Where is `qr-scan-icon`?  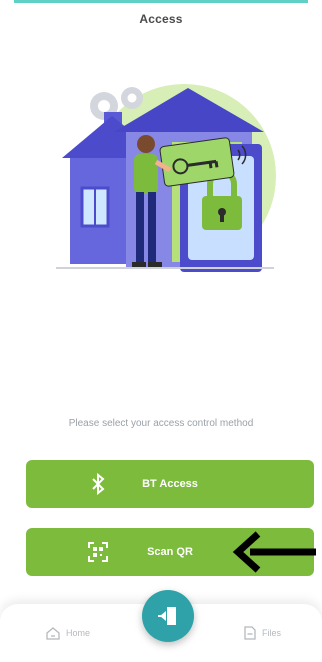
qr-scan-icon is located at coordinates (98, 552).